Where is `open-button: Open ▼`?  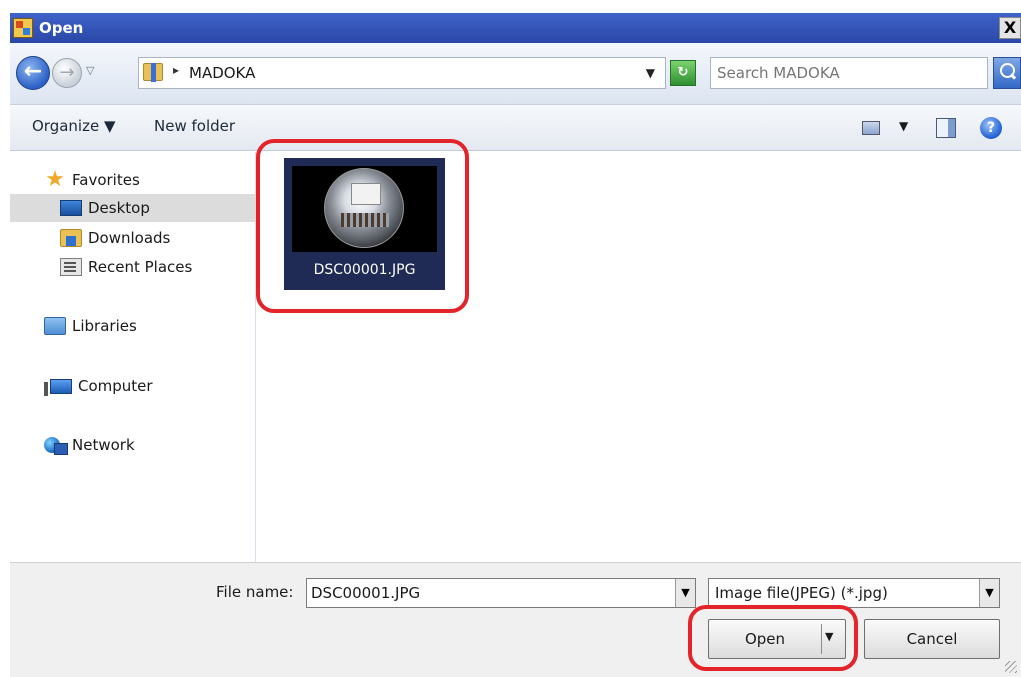 open-button: Open ▼ is located at coordinates (777, 639).